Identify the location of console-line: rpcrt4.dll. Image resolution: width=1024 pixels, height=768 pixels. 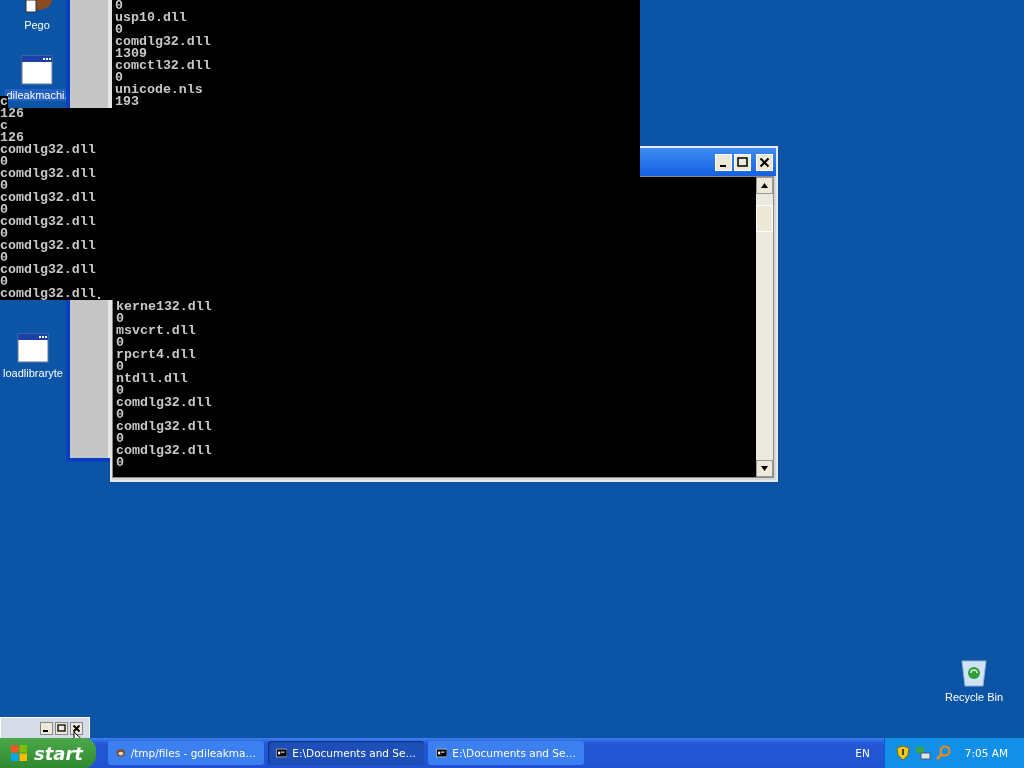
(156, 355).